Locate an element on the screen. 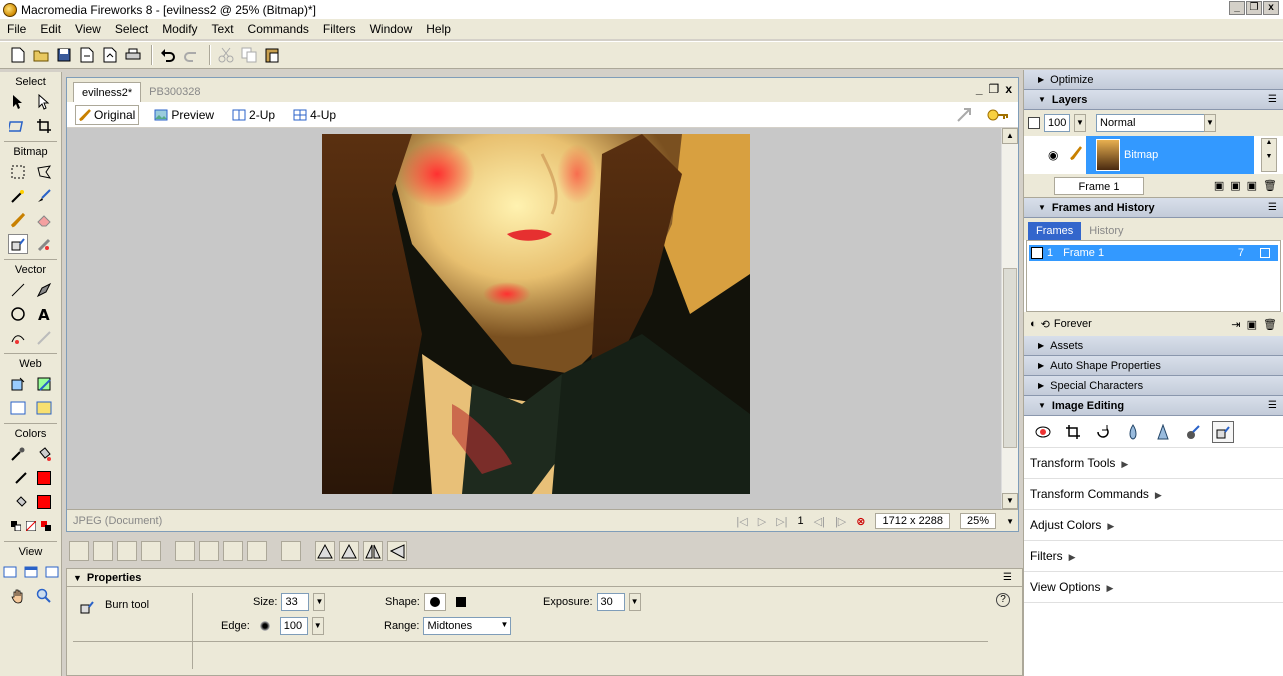 The image size is (1283, 676). view-preview-button: Preview is located at coordinates (184, 115).